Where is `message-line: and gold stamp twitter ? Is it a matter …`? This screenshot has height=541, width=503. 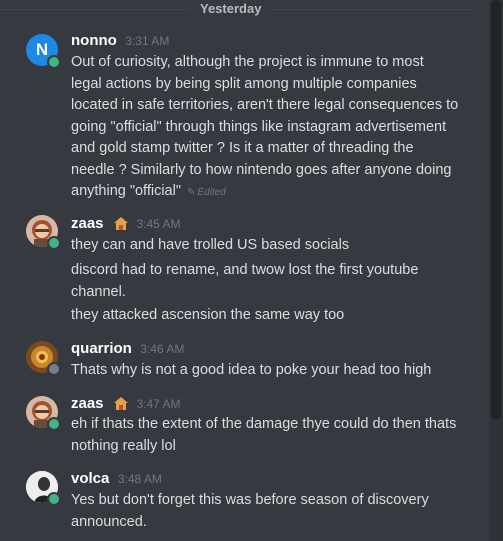 message-line: and gold stamp twitter ? Is it a matter … is located at coordinates (242, 148).